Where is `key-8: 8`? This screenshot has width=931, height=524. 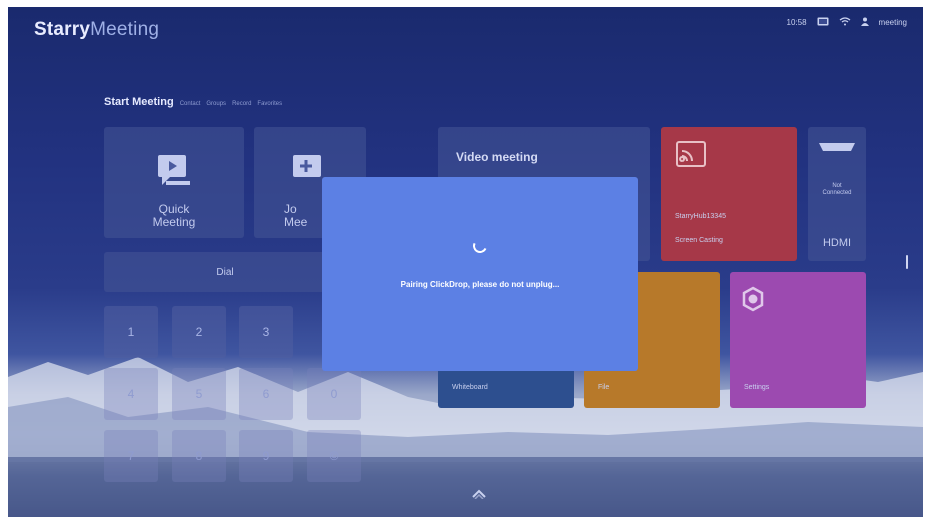 key-8: 8 is located at coordinates (199, 456).